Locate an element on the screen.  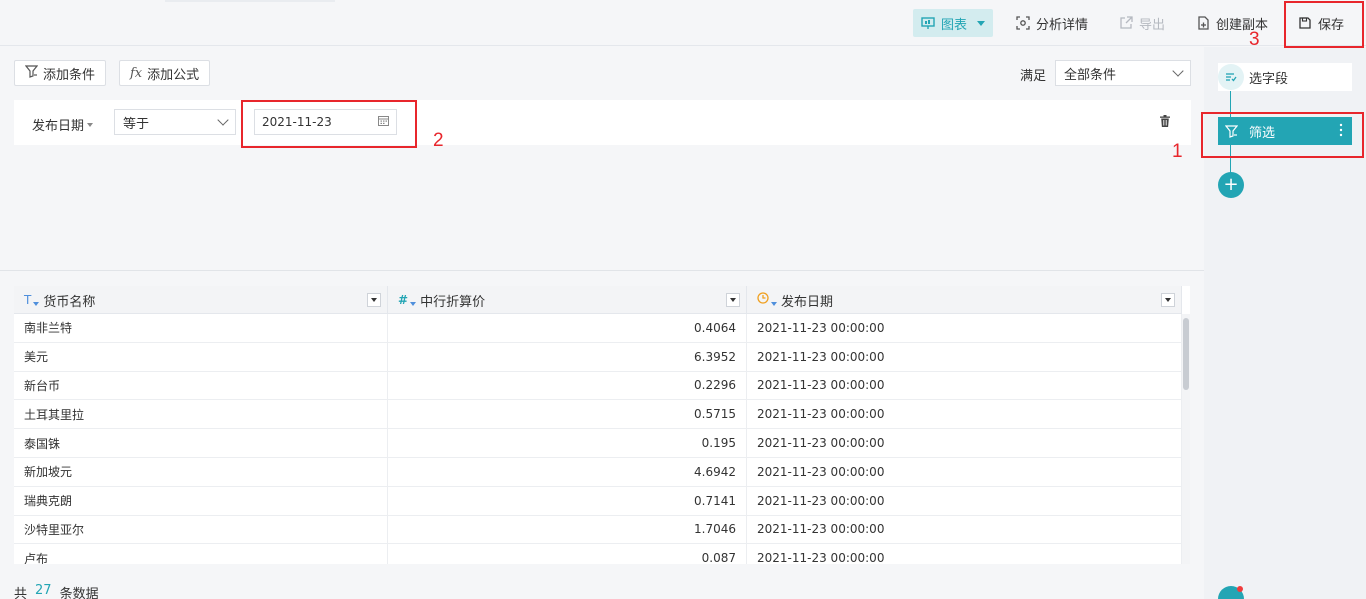
add-condition-button: 添加条件 is located at coordinates (60, 73).